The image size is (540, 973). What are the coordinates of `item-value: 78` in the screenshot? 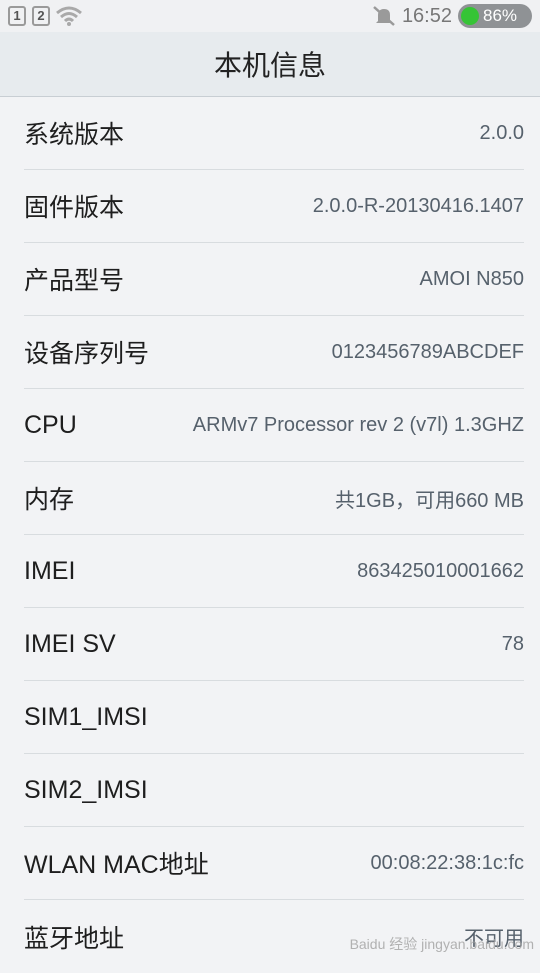 It's located at (513, 644).